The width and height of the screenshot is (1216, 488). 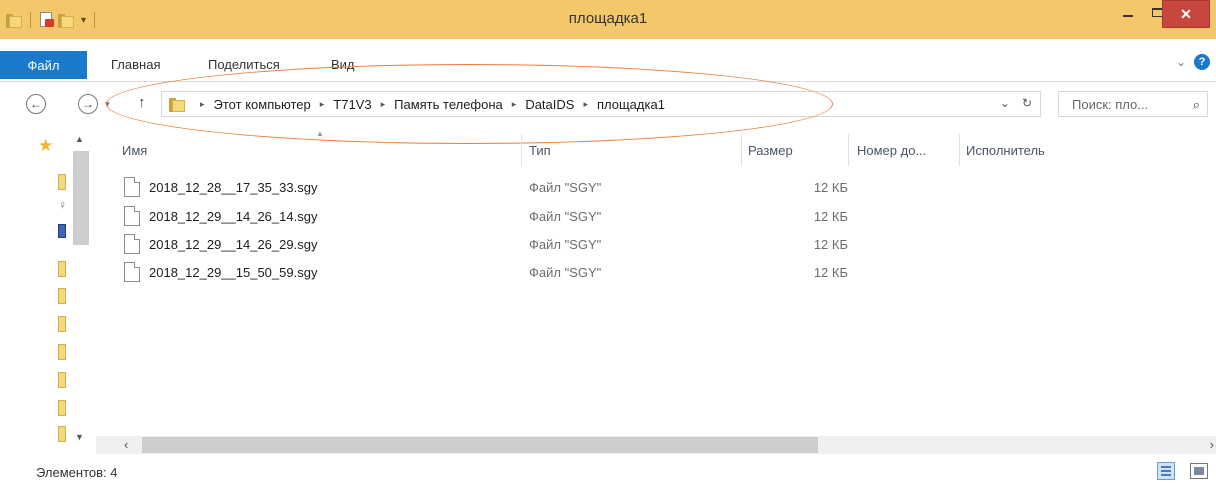 I want to click on up-button: ↑, so click(x=142, y=102).